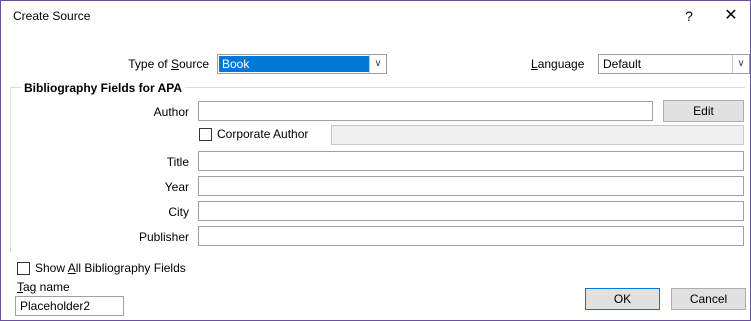 This screenshot has width=751, height=321. I want to click on cancel-button: Cancel, so click(708, 299).